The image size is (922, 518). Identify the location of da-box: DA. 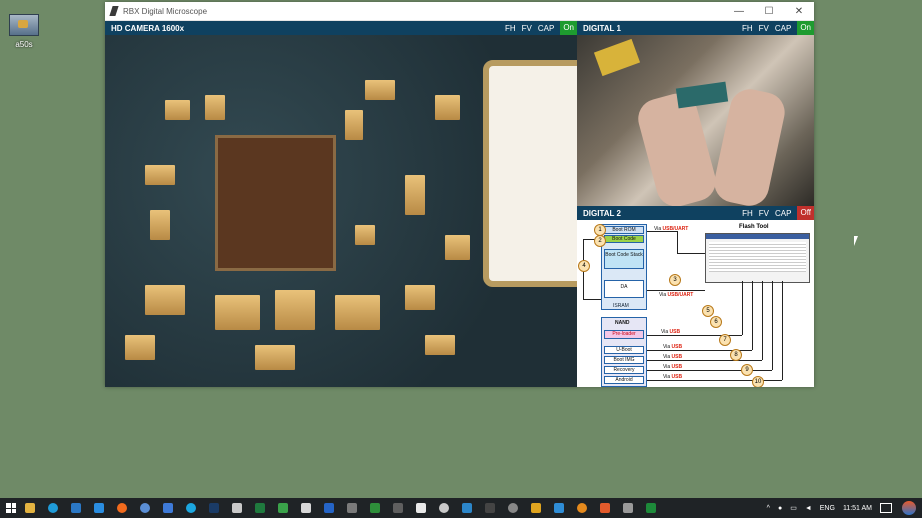
(624, 289).